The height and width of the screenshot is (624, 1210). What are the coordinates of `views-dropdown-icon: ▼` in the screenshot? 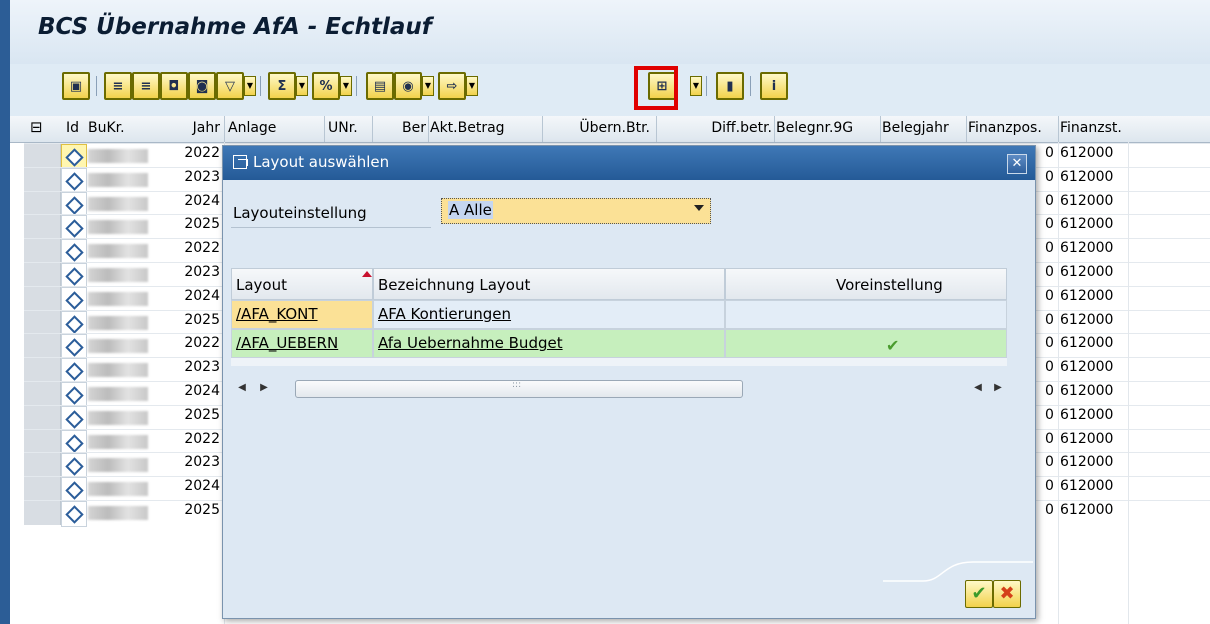 It's located at (428, 86).